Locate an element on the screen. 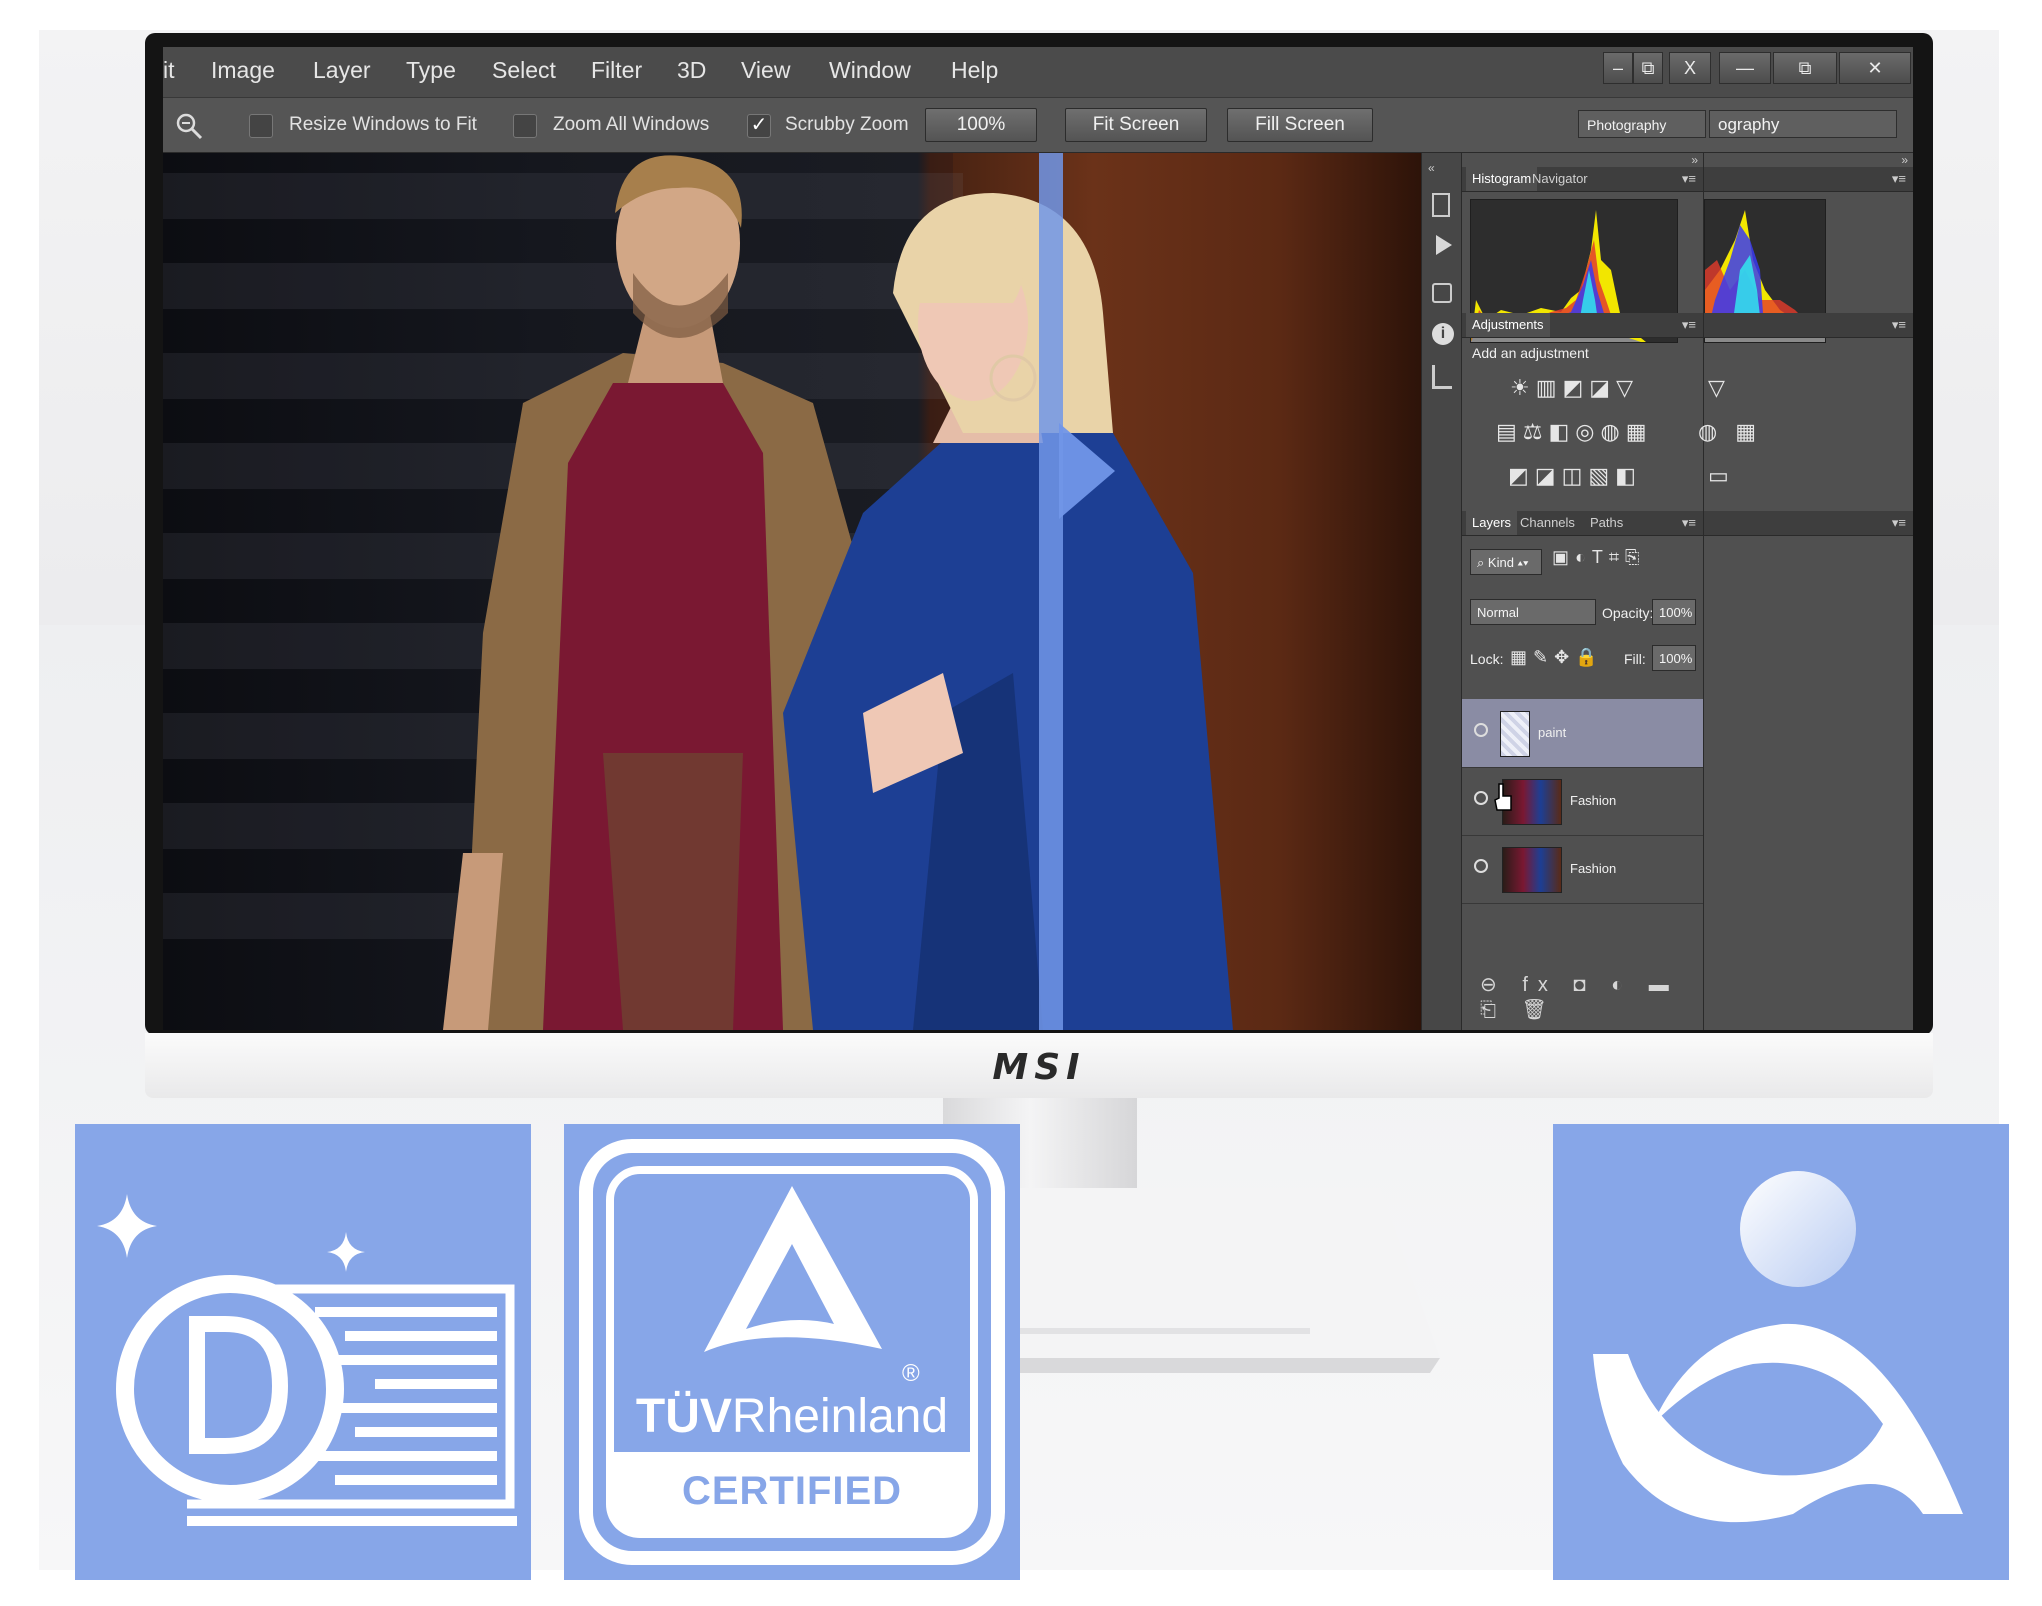 The width and height of the screenshot is (2042, 1606). menu-edit: it is located at coordinates (169, 70).